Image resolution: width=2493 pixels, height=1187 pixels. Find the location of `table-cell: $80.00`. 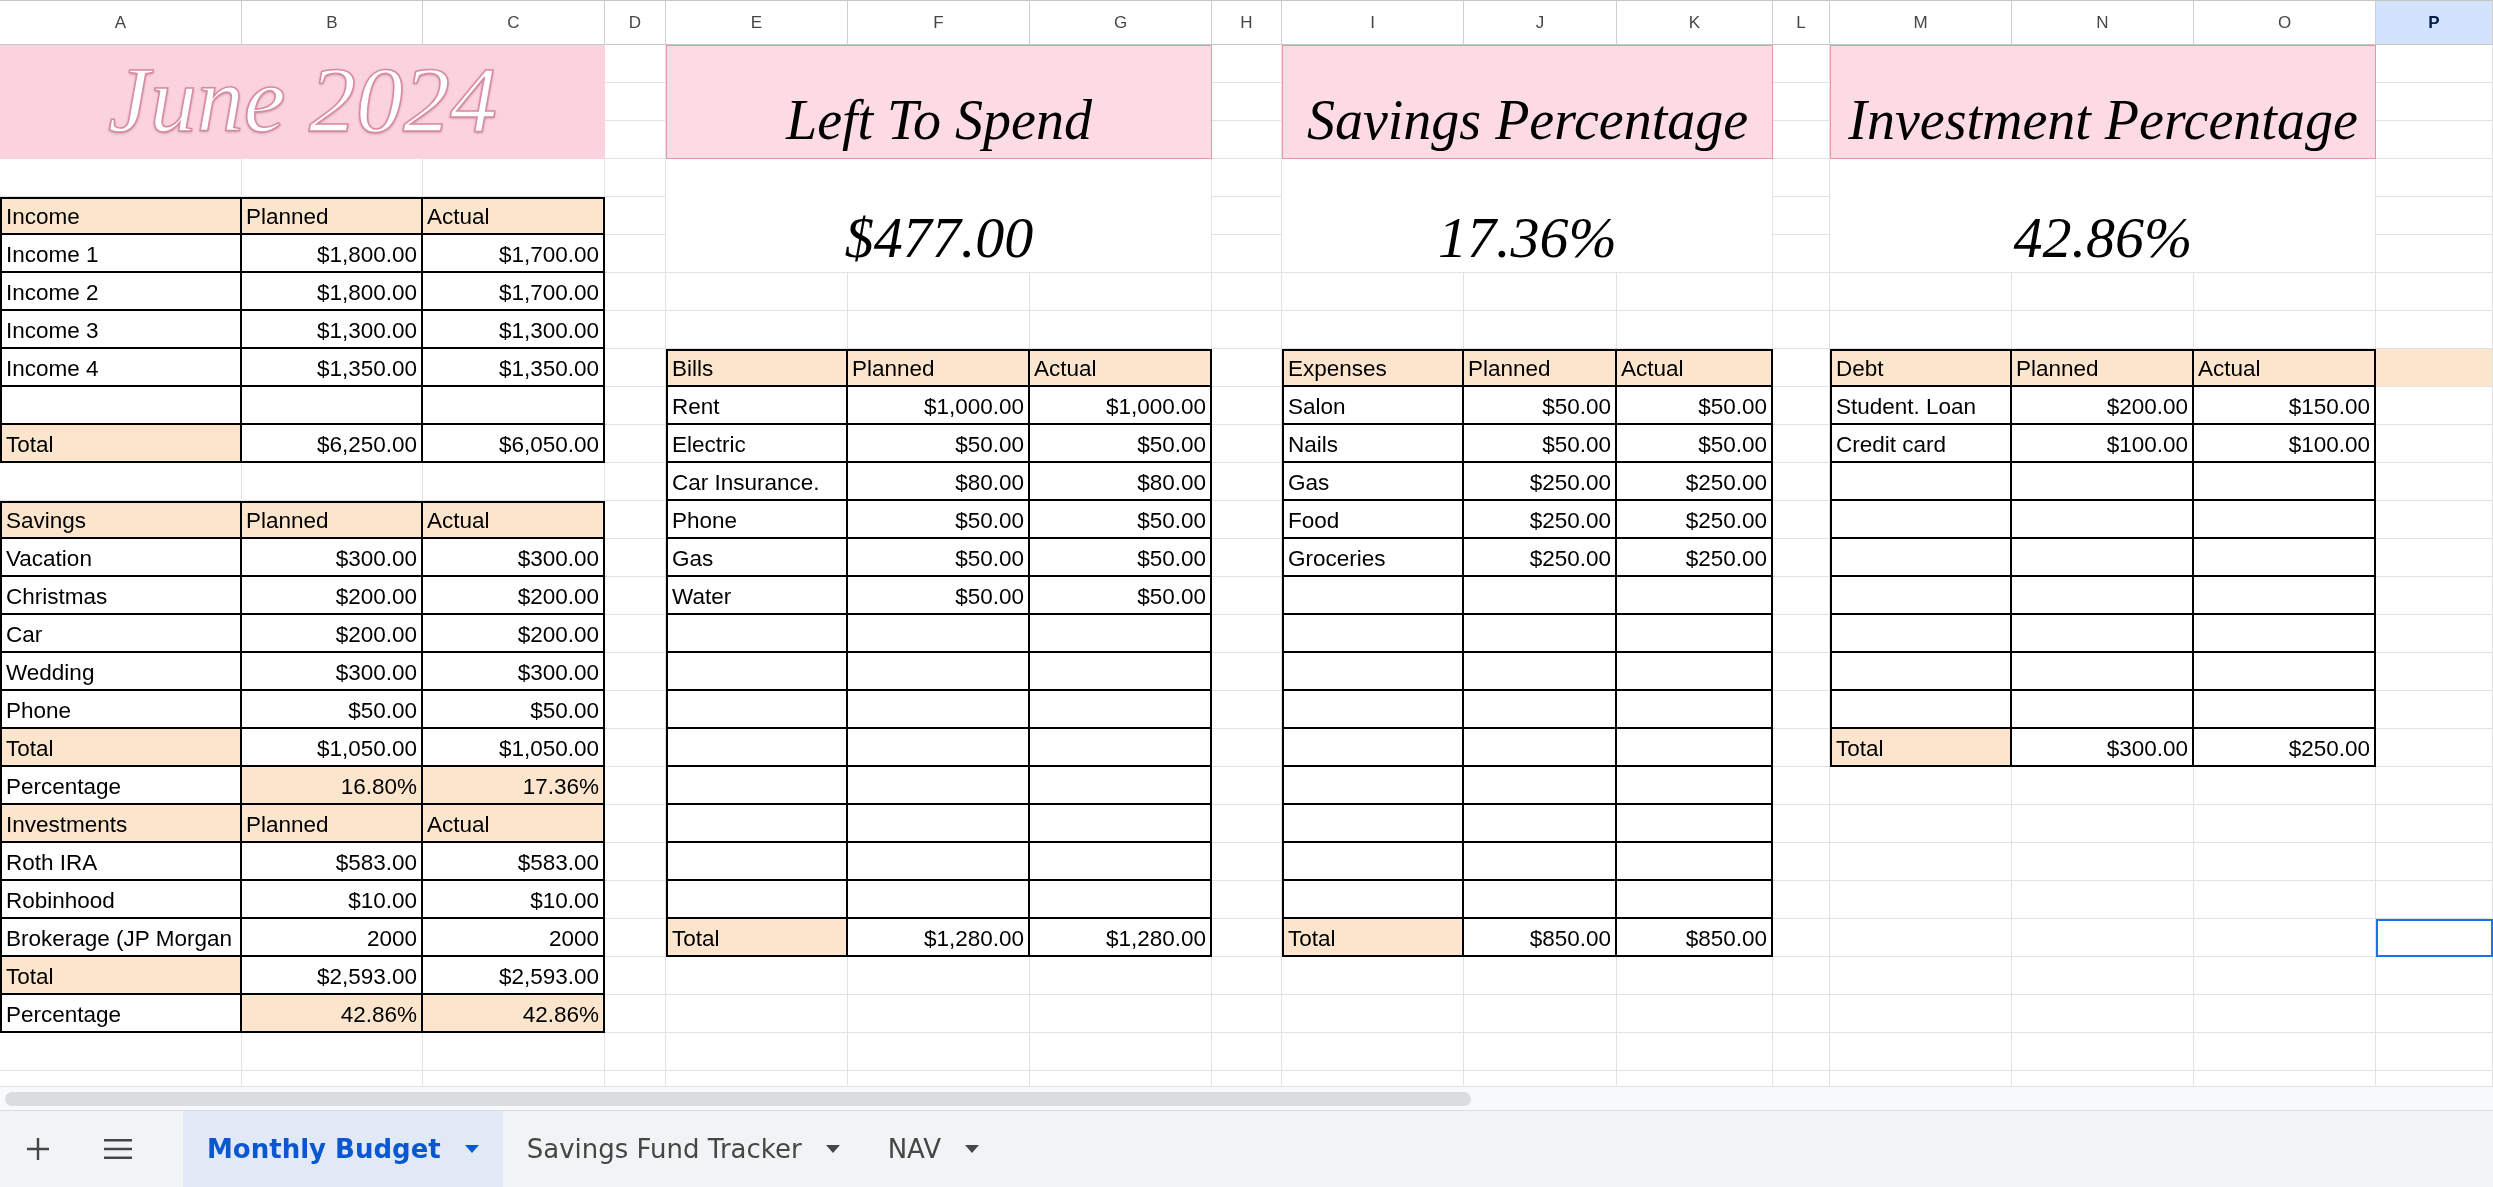

table-cell: $80.00 is located at coordinates (939, 482).